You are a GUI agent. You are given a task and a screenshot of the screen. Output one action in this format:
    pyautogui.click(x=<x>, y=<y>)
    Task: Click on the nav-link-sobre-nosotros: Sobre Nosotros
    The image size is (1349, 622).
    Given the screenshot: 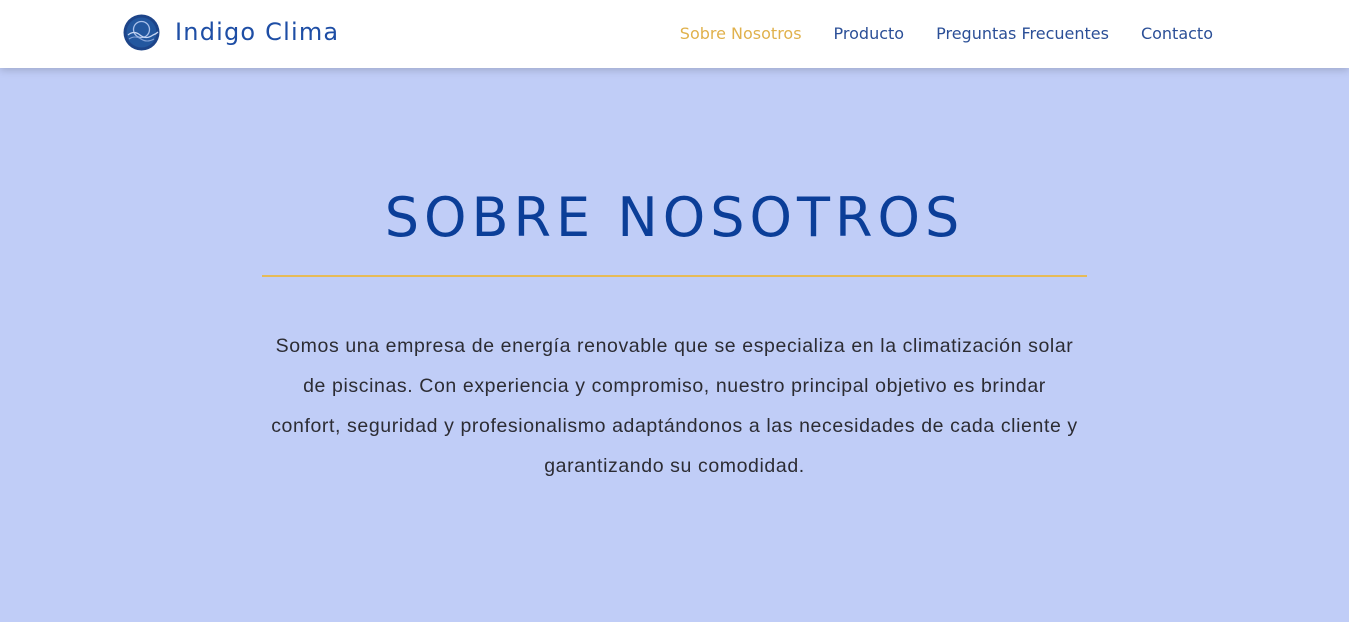 What is the action you would take?
    pyautogui.click(x=741, y=33)
    